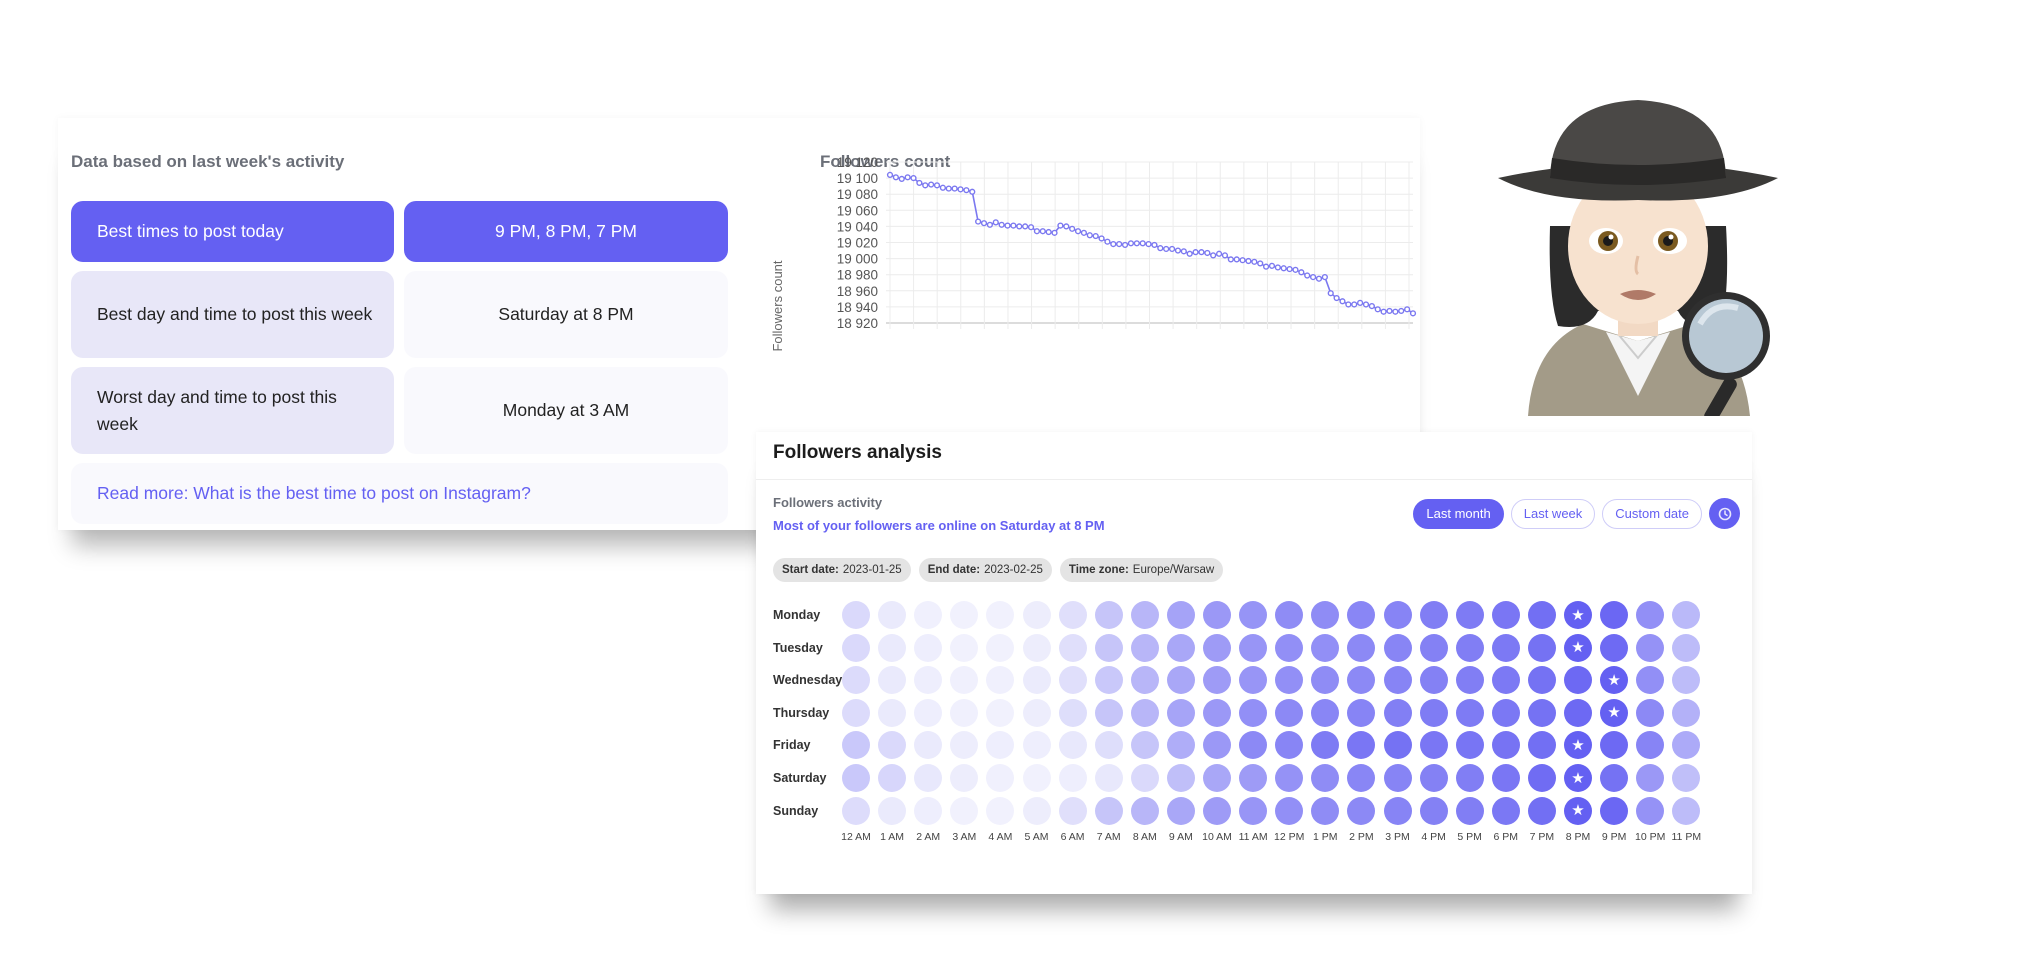 The image size is (2028, 976). What do you see at coordinates (1553, 513) in the screenshot?
I see `last-week-button: Last week` at bounding box center [1553, 513].